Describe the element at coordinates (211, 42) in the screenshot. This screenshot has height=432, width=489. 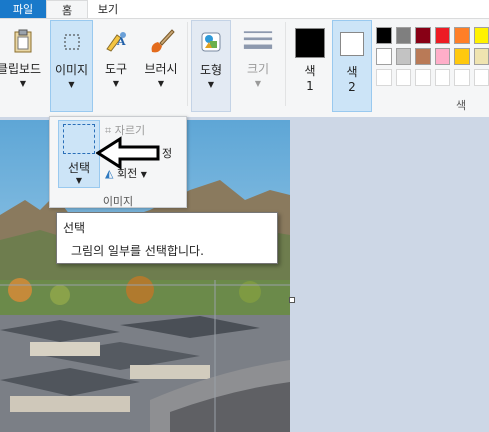
I see `shapes-icon` at that location.